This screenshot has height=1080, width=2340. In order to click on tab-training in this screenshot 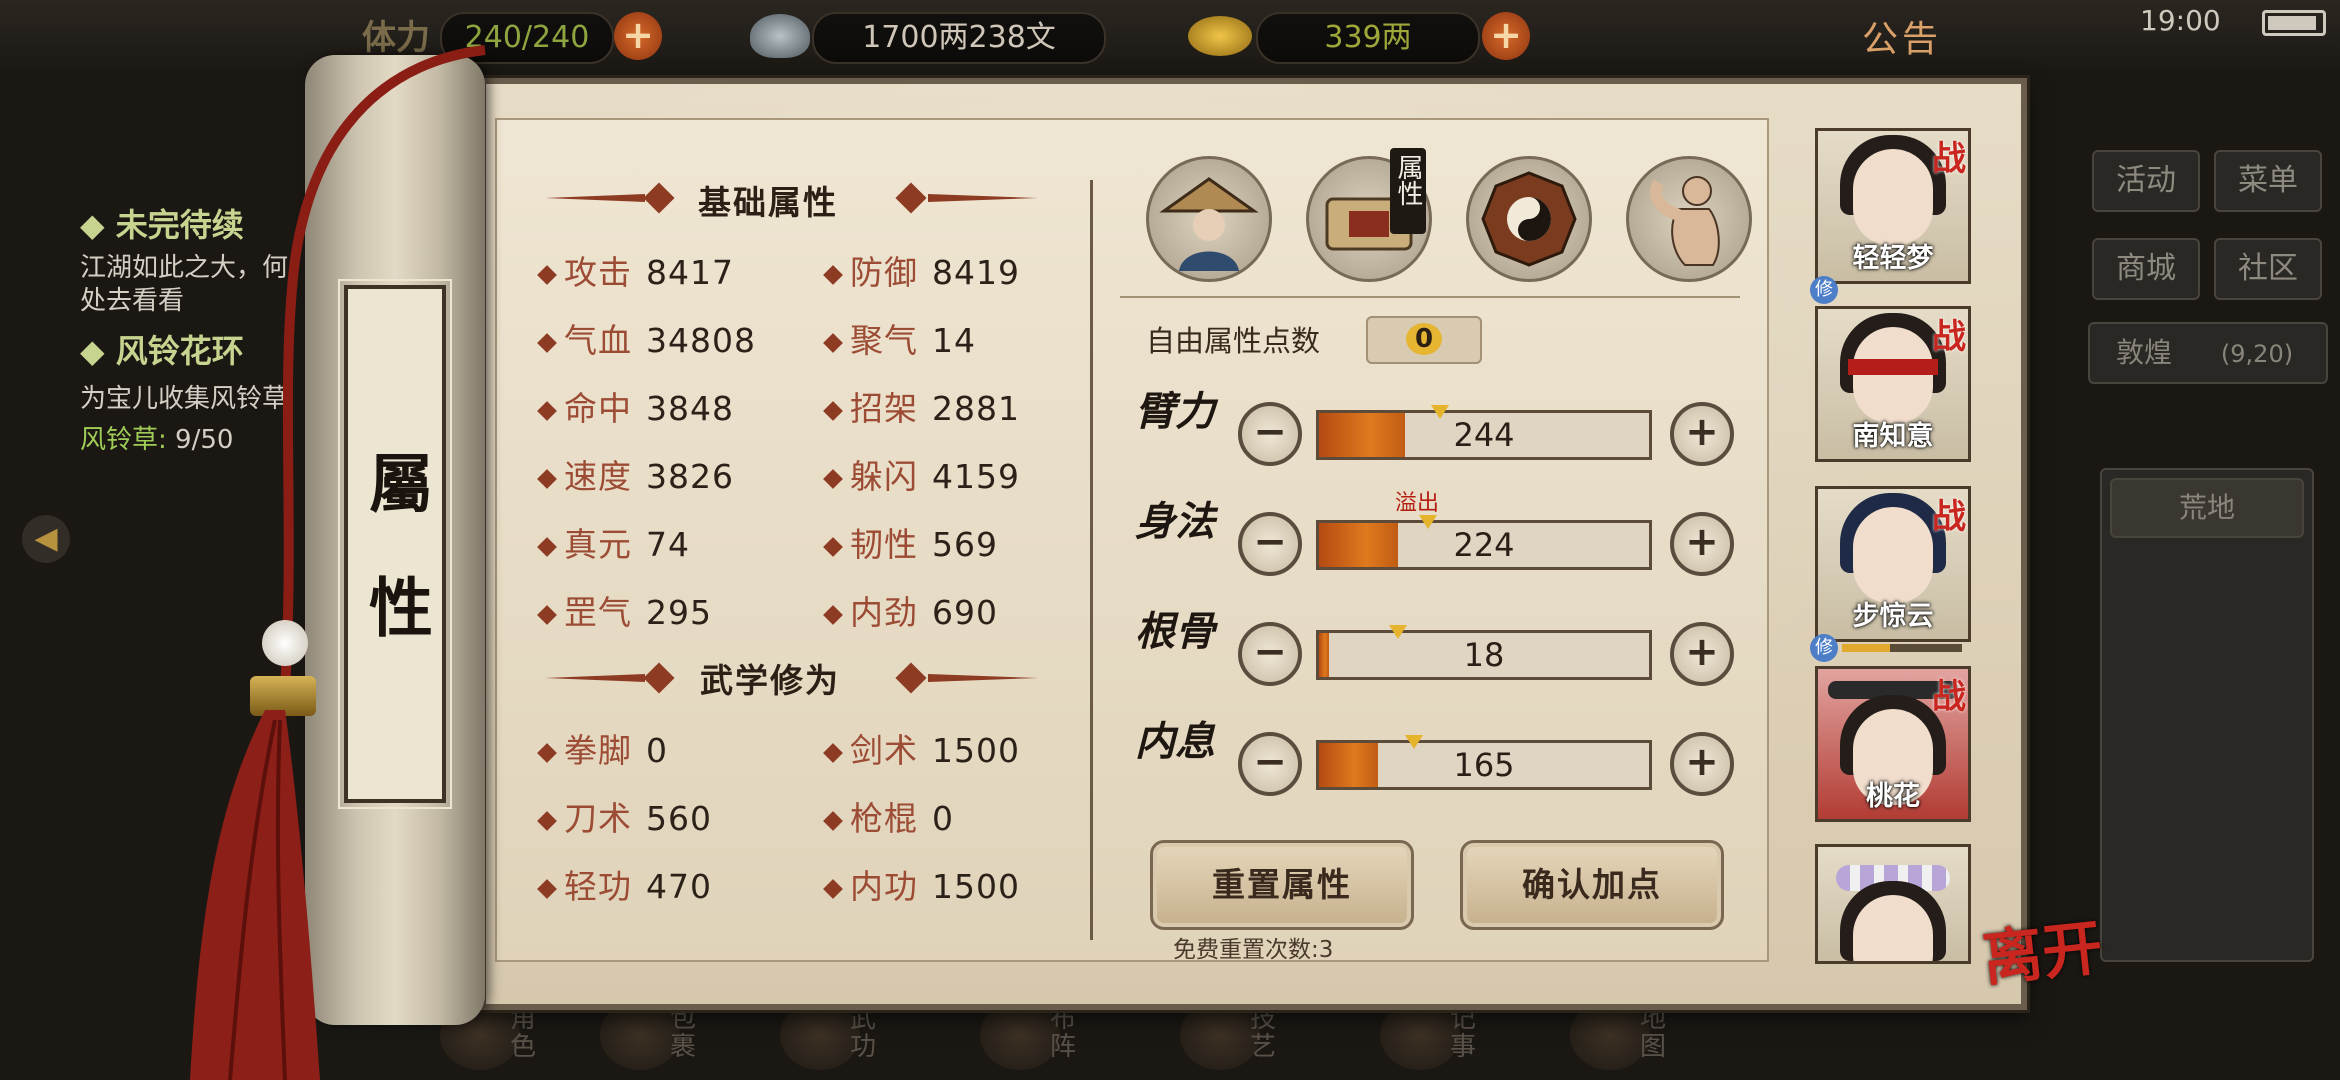, I will do `click(1689, 219)`.